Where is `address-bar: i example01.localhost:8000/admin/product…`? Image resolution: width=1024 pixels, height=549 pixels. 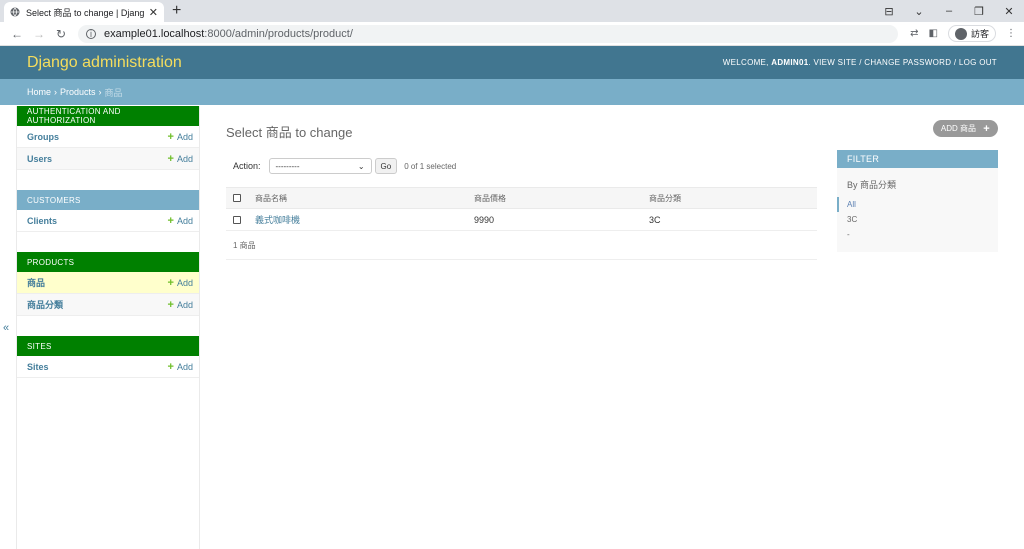
address-bar: i example01.localhost:8000/admin/product… is located at coordinates (488, 33).